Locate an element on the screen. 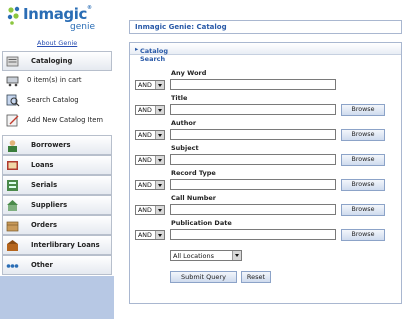 The height and width of the screenshot is (319, 406). sidebar-item-cataloging: Cataloging is located at coordinates (57, 61).